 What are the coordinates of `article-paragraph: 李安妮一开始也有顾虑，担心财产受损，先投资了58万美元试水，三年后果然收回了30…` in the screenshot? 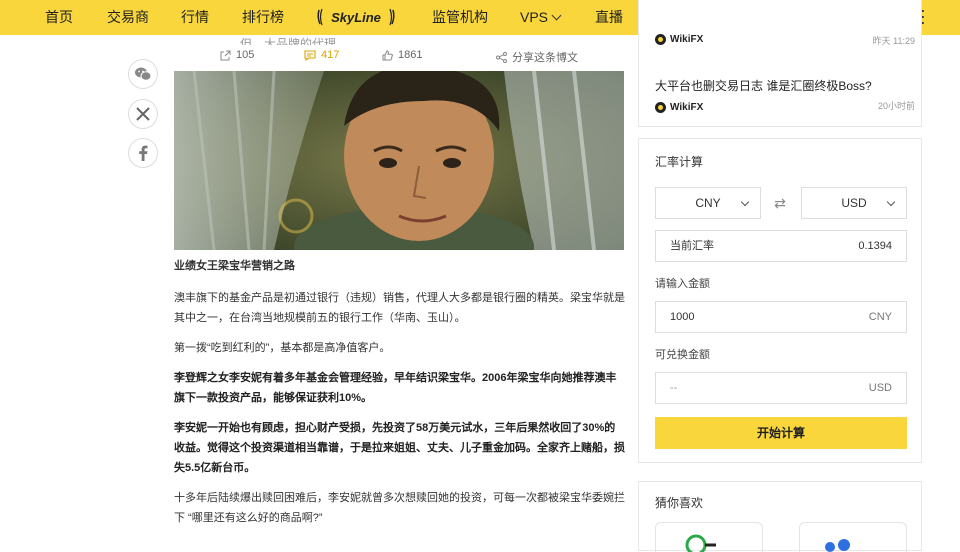 It's located at (399, 448).